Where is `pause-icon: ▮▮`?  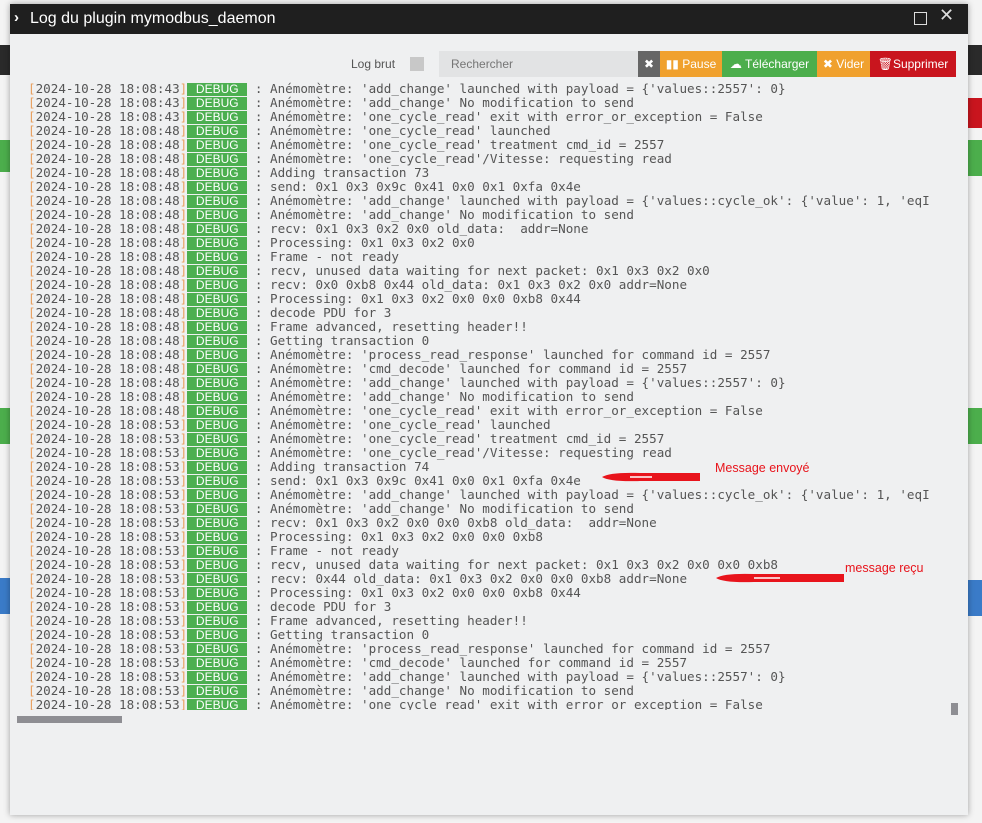
pause-icon: ▮▮ is located at coordinates (674, 64).